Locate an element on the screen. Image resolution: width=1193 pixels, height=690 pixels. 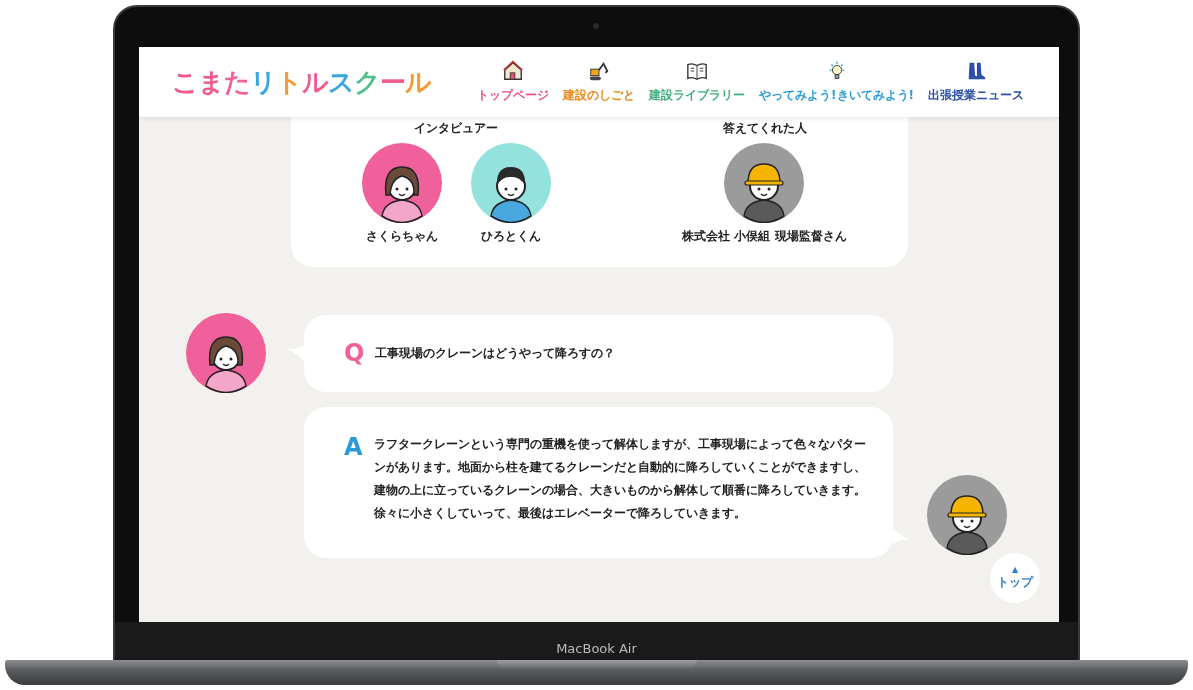
answer-text: ラフタークレーンという専門の重機を使って解体しますが、工事現場によって色々なパターンがあります。地面から柱を建てるクレーンだと自動的に降ろしていくことができますし、建物の上に立っているクレーンの場合、大きいものから解体して順番に降ろしていきます。徐々に小さくしていって、最後はエレベーターで降ろしていきます。 is located at coordinates (620, 479).